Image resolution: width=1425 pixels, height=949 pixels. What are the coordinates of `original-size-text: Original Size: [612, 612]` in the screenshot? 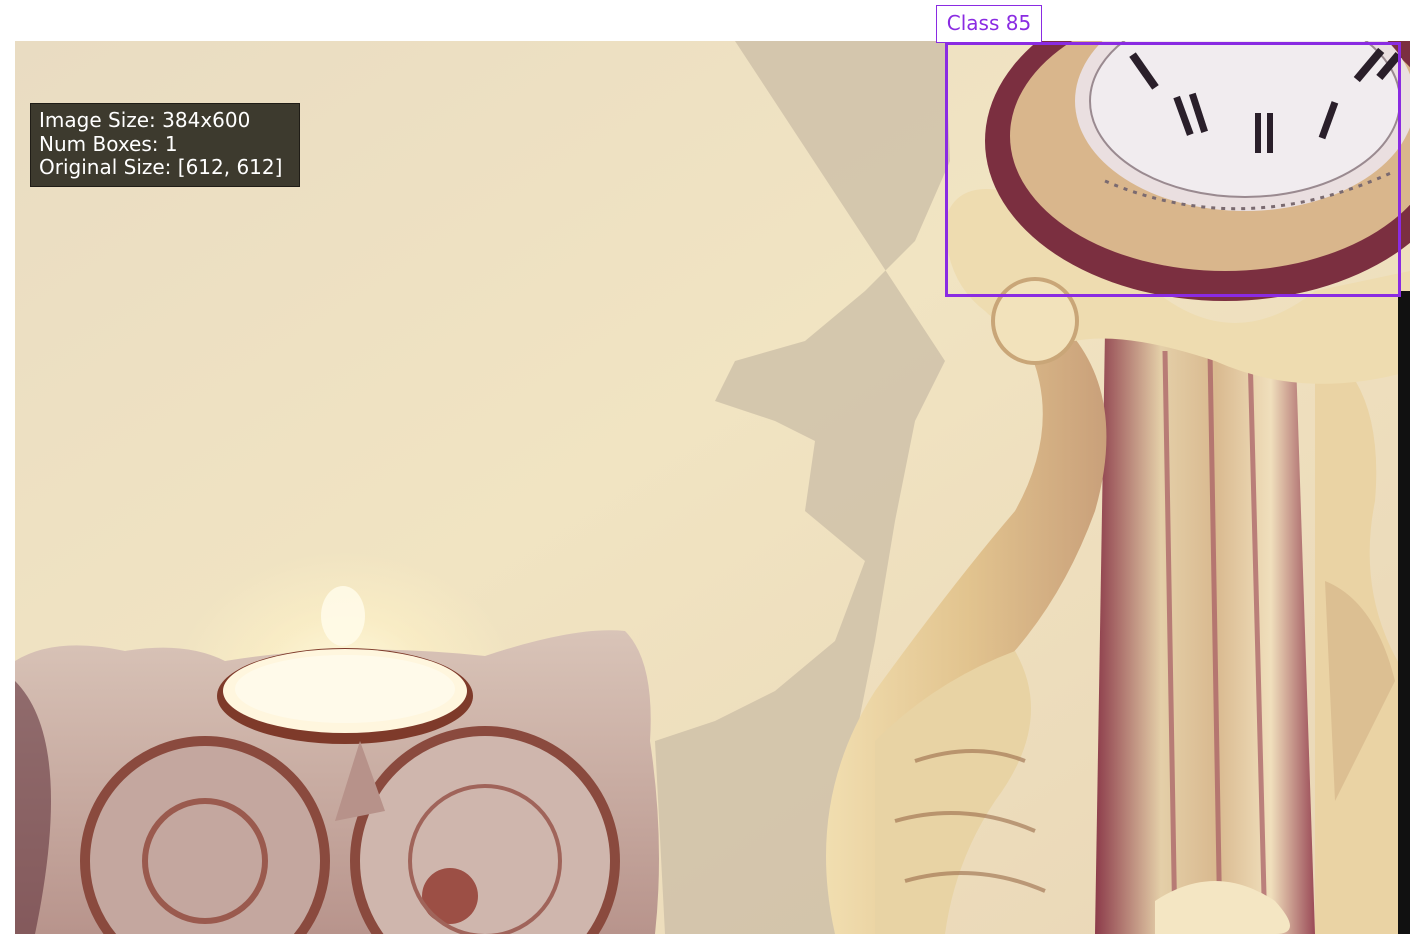 It's located at (161, 167).